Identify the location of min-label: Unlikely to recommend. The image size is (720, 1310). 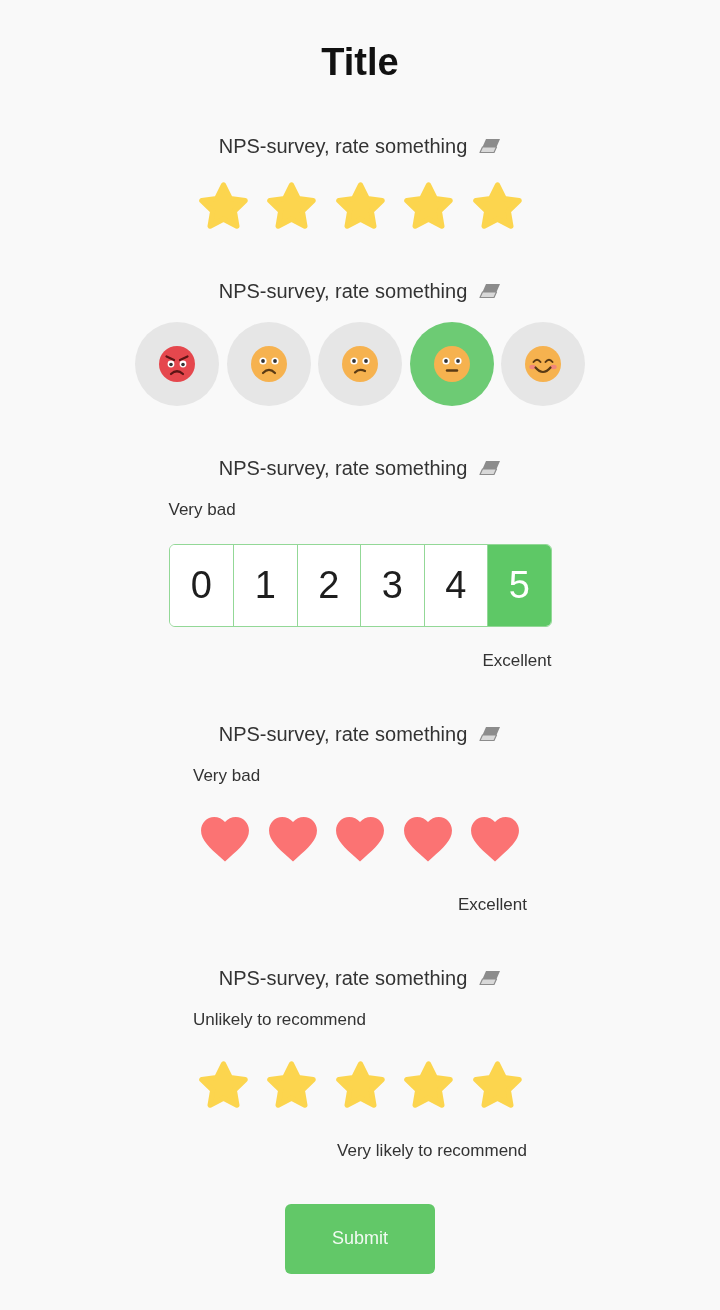
(279, 1019).